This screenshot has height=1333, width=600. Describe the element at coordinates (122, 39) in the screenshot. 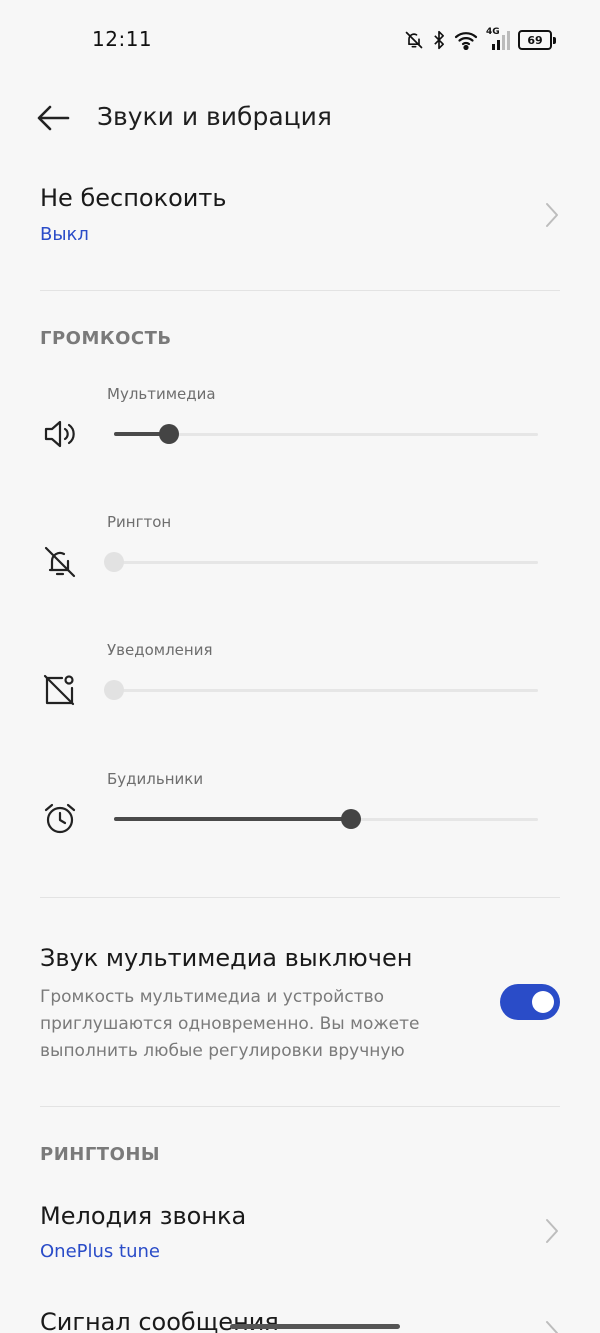

I see `status-time: 12:11` at that location.